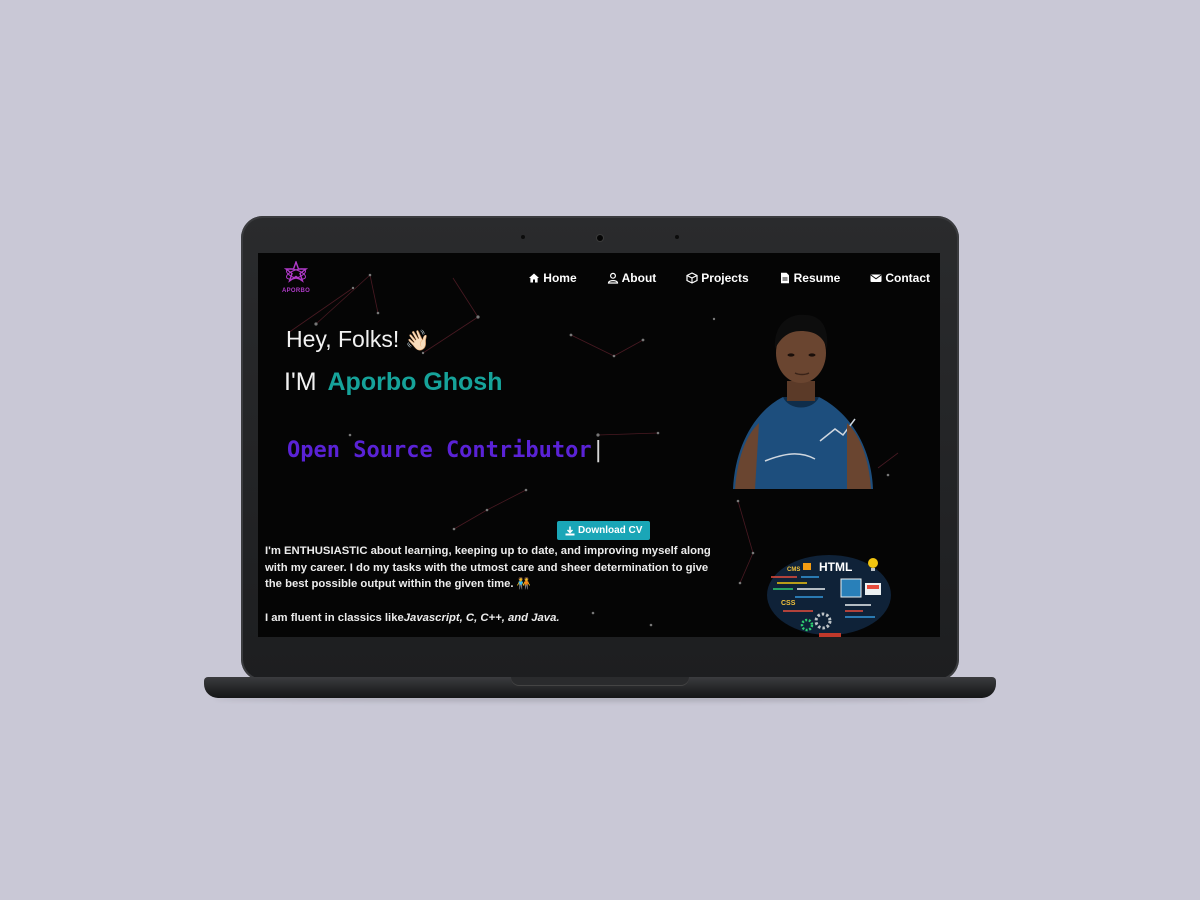  I want to click on coding-illustration: HTML CSS CMS, so click(829, 596).